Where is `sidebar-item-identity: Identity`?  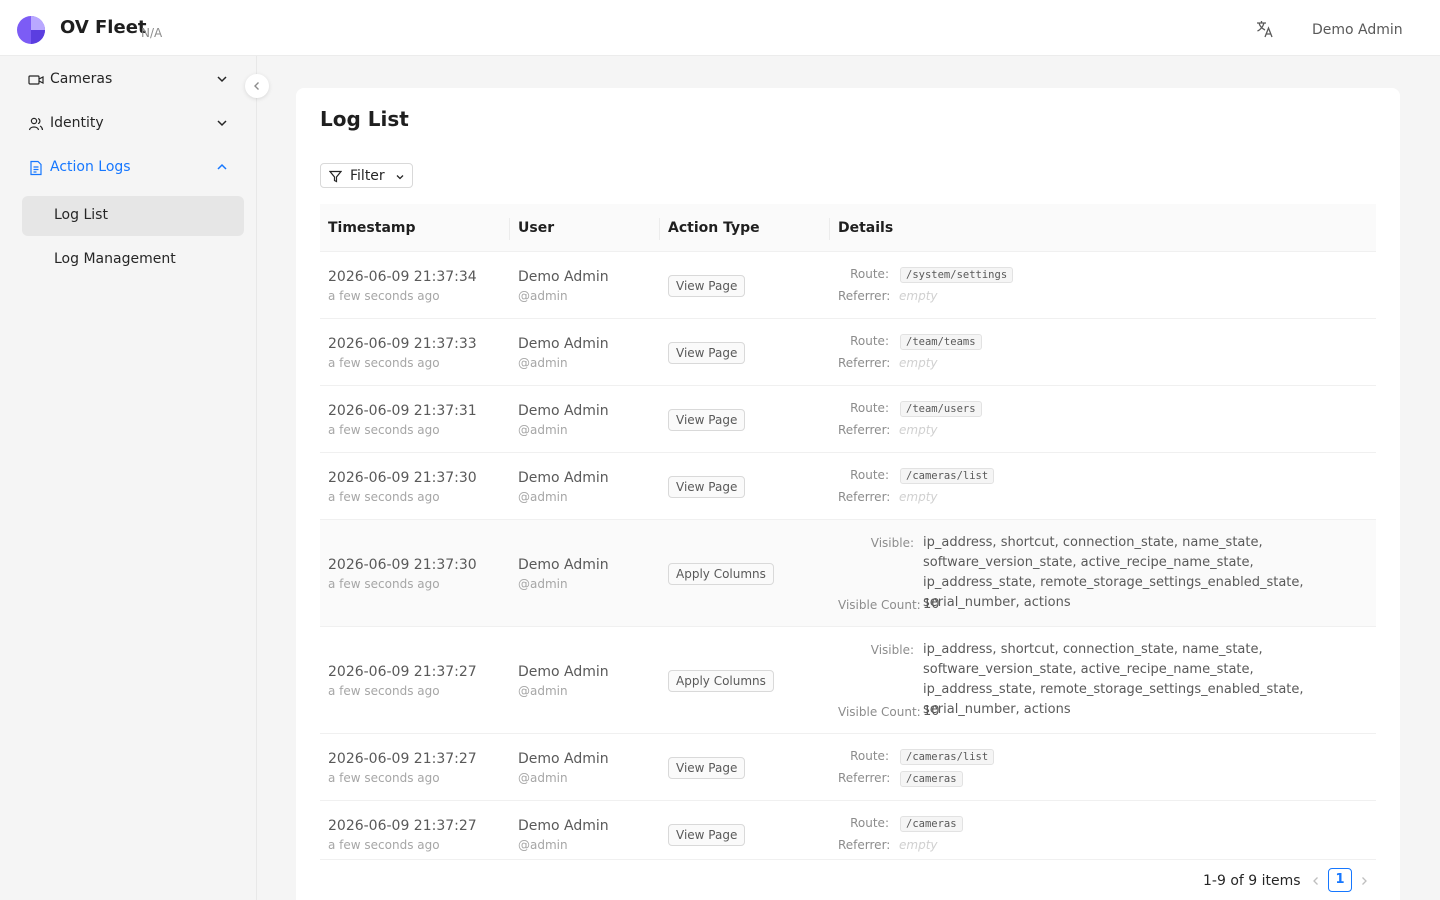
sidebar-item-identity: Identity is located at coordinates (133, 124).